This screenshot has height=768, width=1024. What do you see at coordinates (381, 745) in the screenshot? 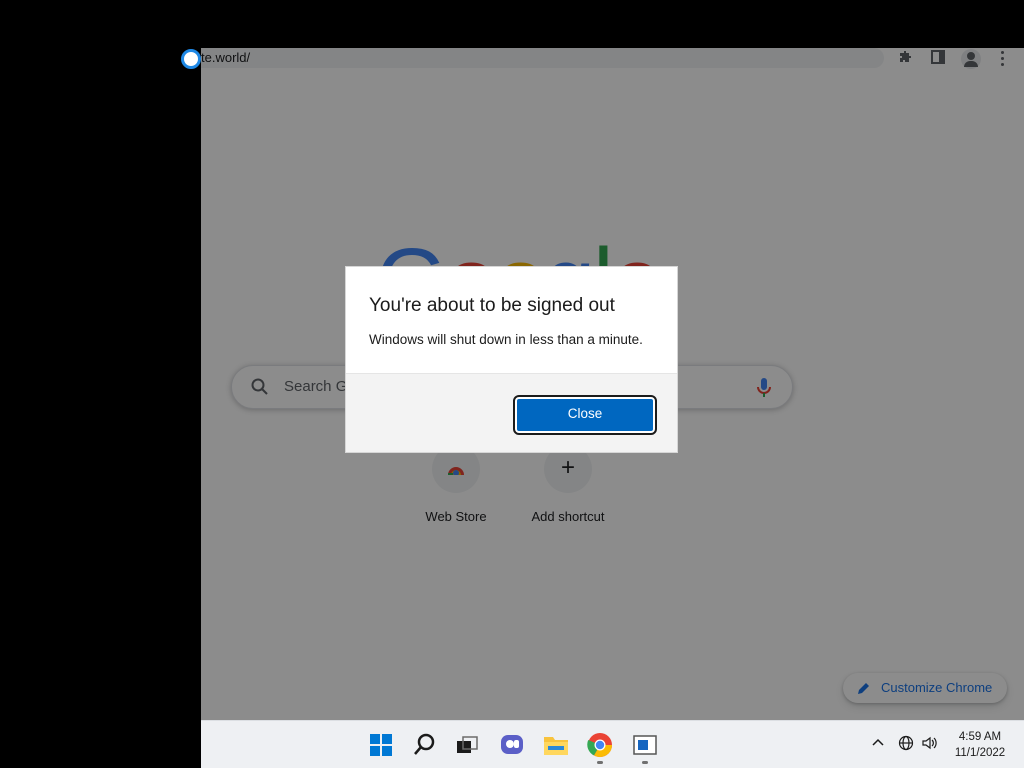
I see `windows-start-icon` at bounding box center [381, 745].